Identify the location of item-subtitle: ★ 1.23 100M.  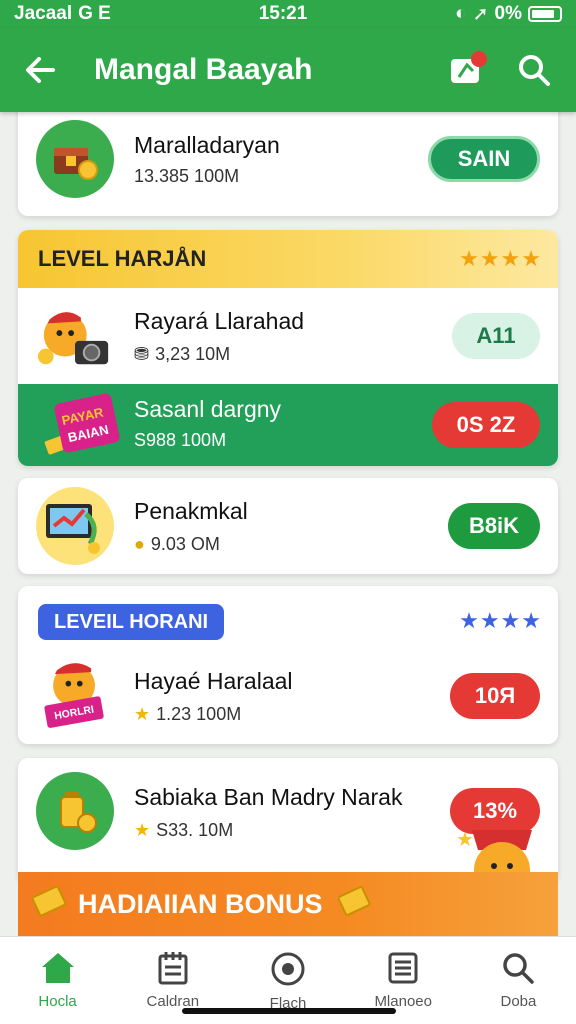
(187, 714).